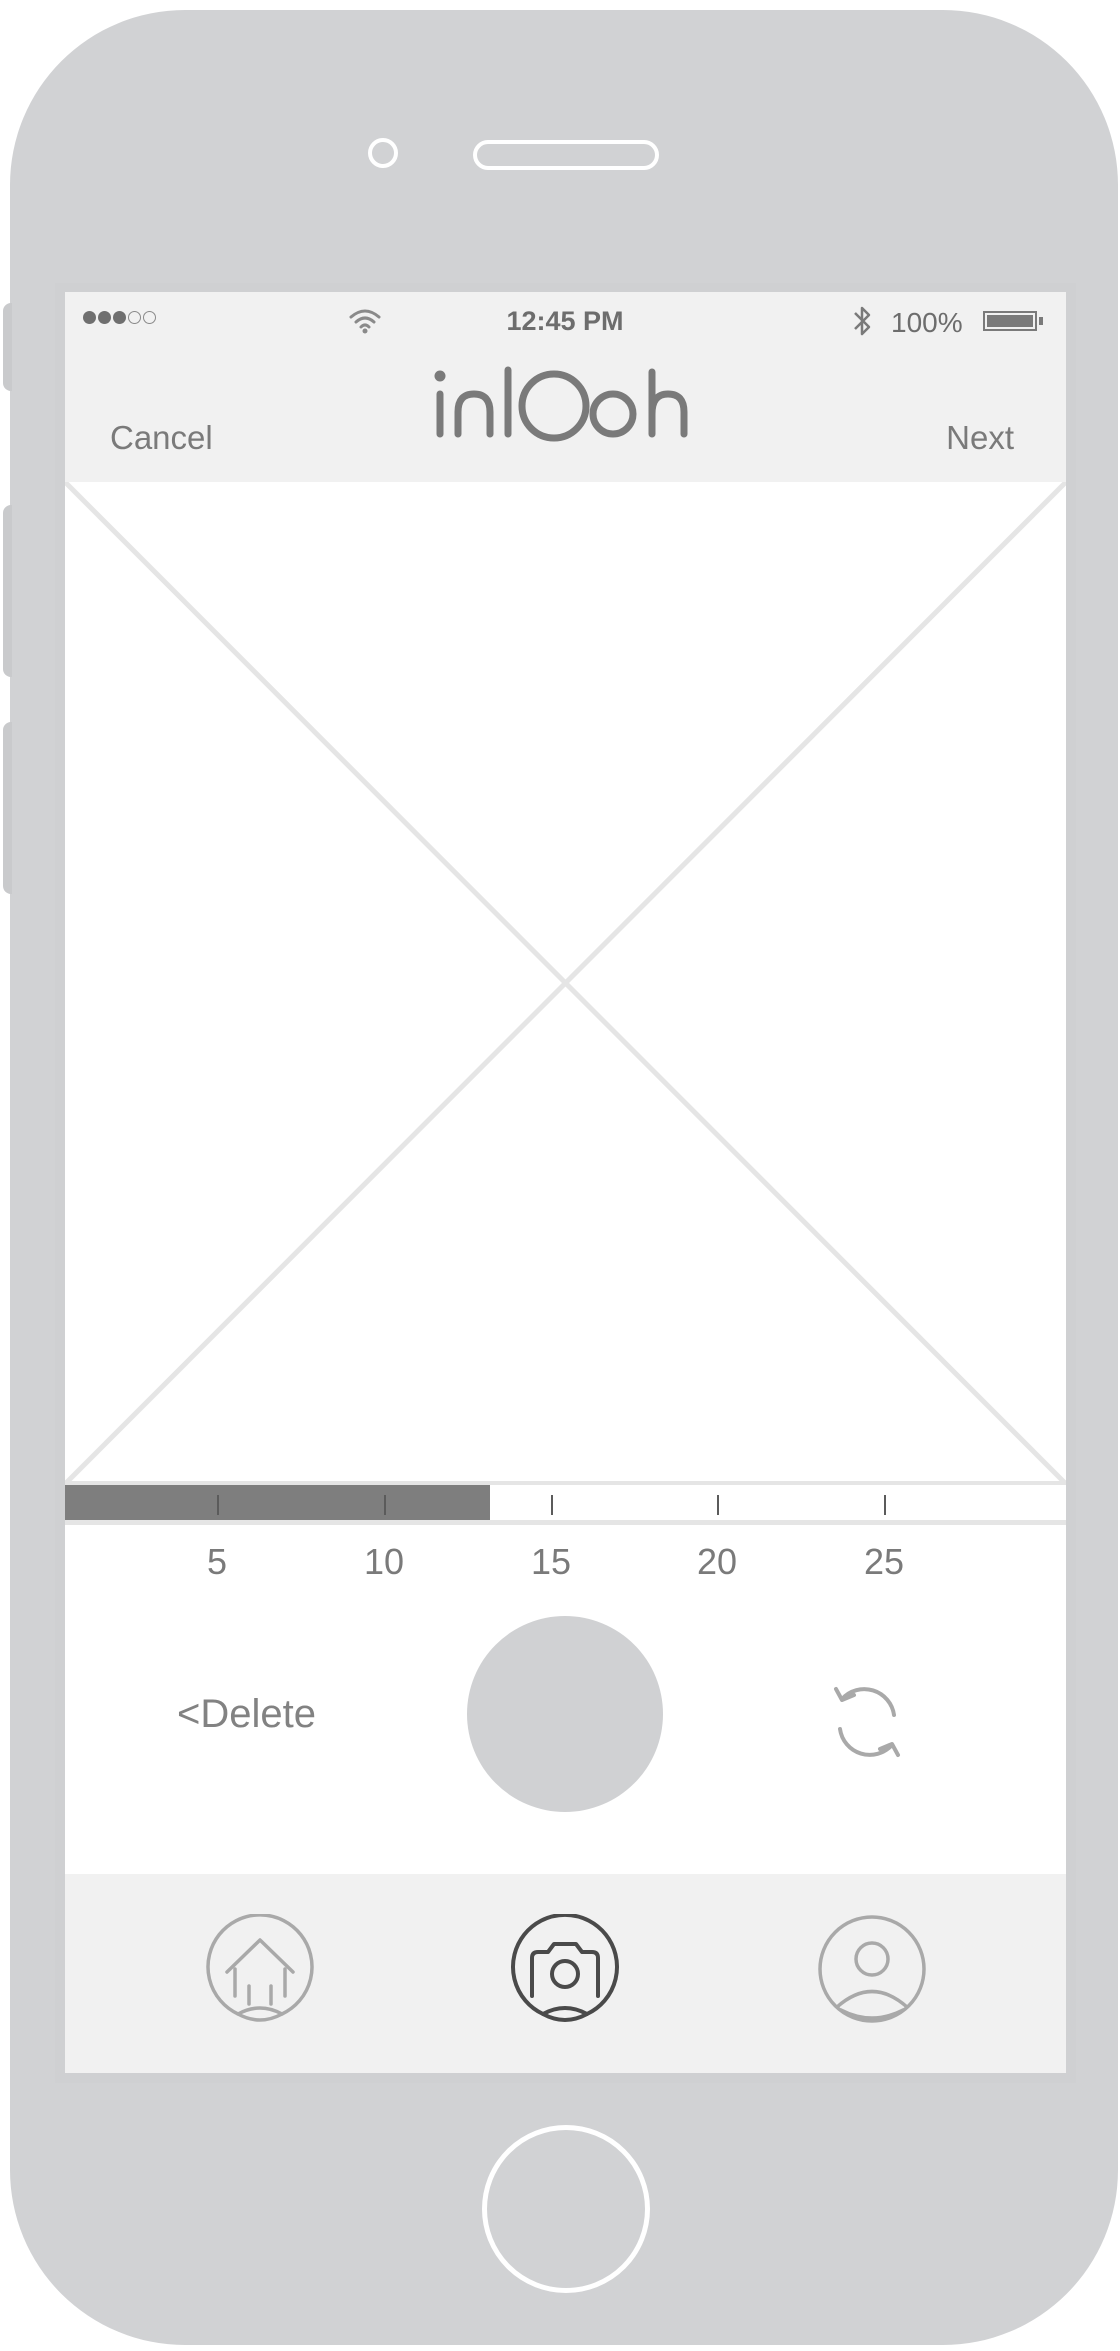 The height and width of the screenshot is (2351, 1120). I want to click on home-icon, so click(260, 1969).